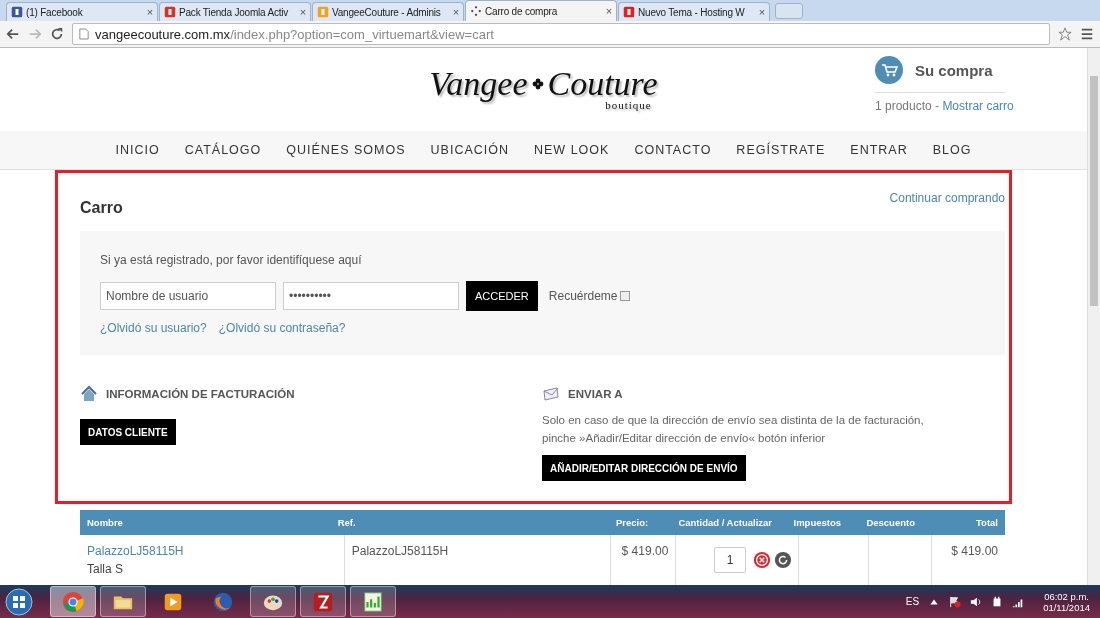 This screenshot has height=618, width=1100. I want to click on browser-icon, so click(73, 601).